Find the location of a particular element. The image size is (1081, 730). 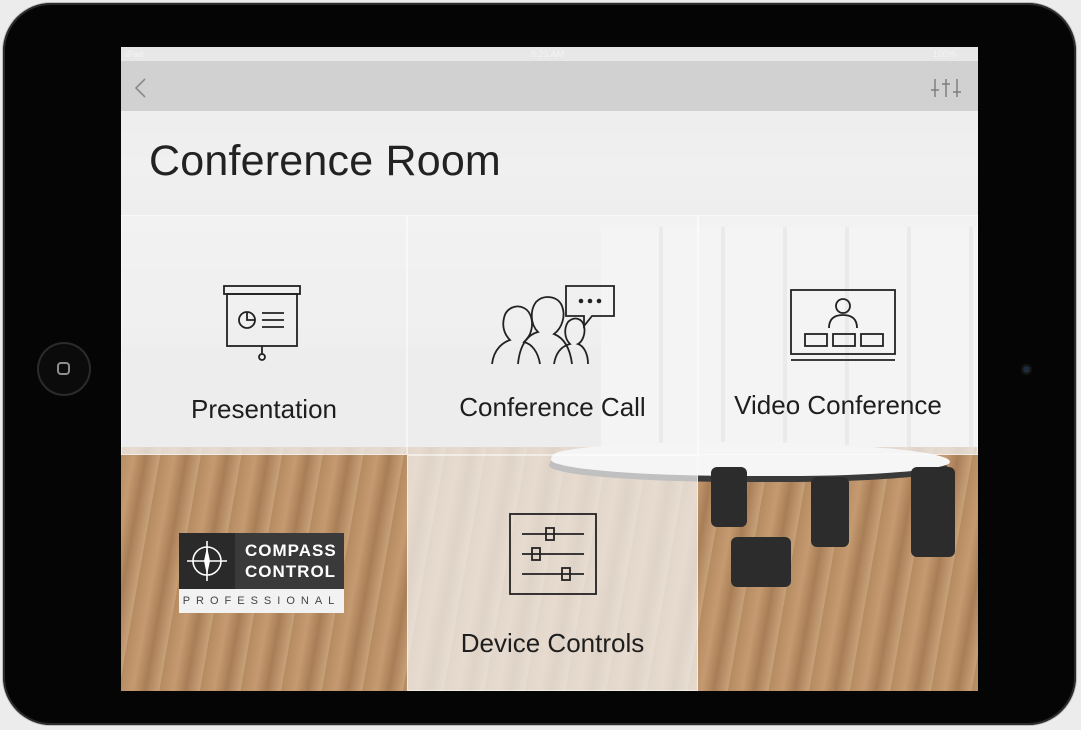

tile-video-conference-label: Video Conference is located at coordinates (838, 405).